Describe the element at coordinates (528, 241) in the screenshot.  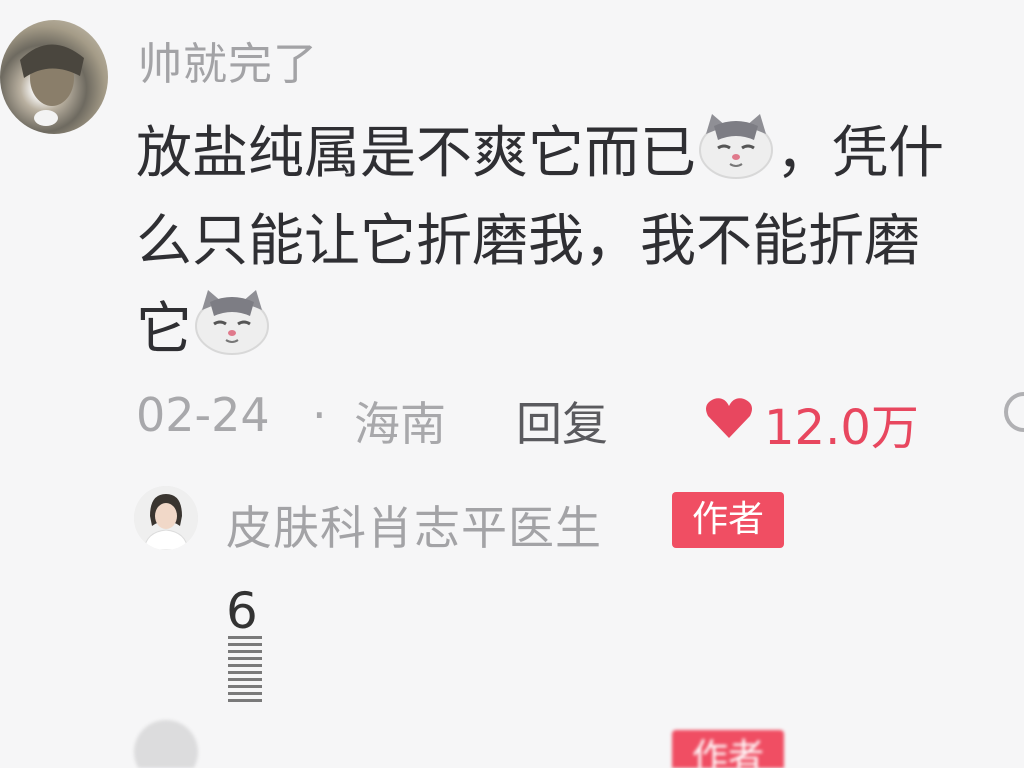
I see `comment-line-2: 么只能让它折磨我，我不能折磨` at that location.